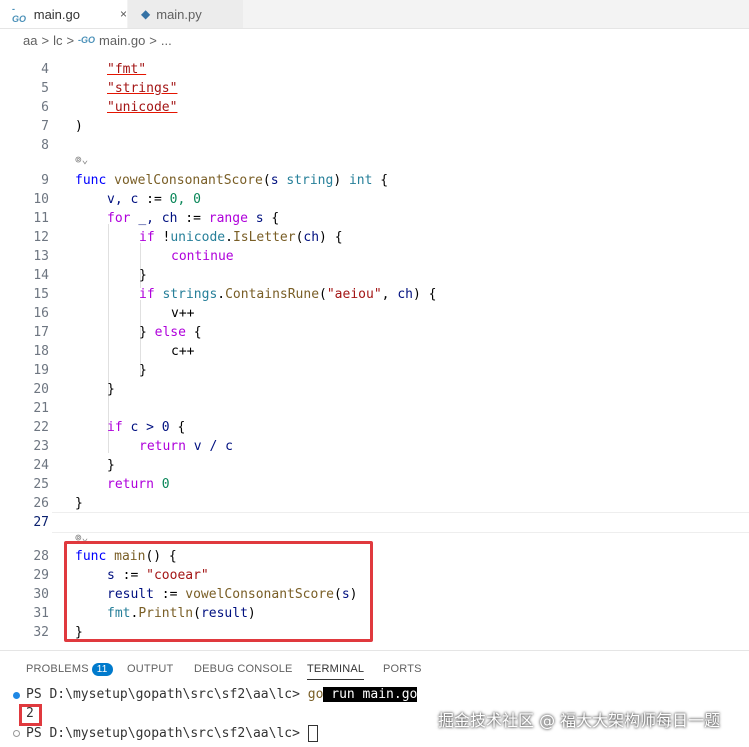 The height and width of the screenshot is (747, 749). I want to click on code-line-27: 27, so click(41, 522).